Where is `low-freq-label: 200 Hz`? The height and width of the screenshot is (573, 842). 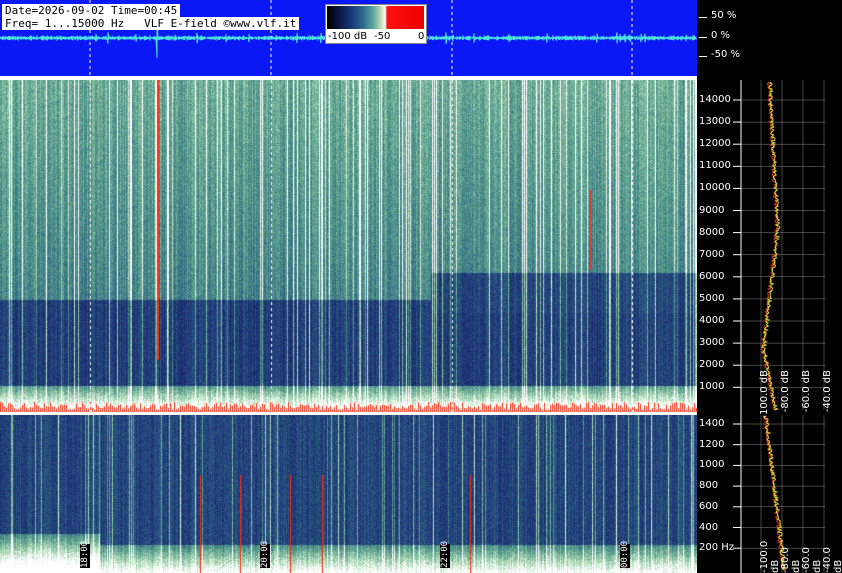 low-freq-label: 200 Hz is located at coordinates (717, 548).